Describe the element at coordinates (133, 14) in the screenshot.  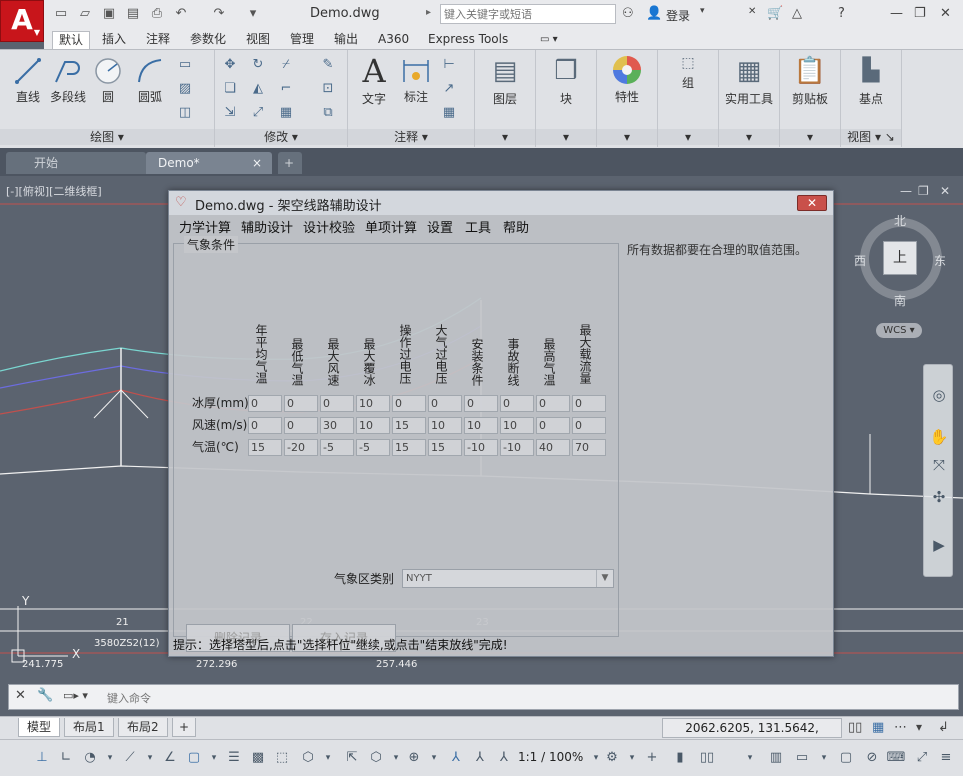
I see `save-as-icon: ▤` at that location.